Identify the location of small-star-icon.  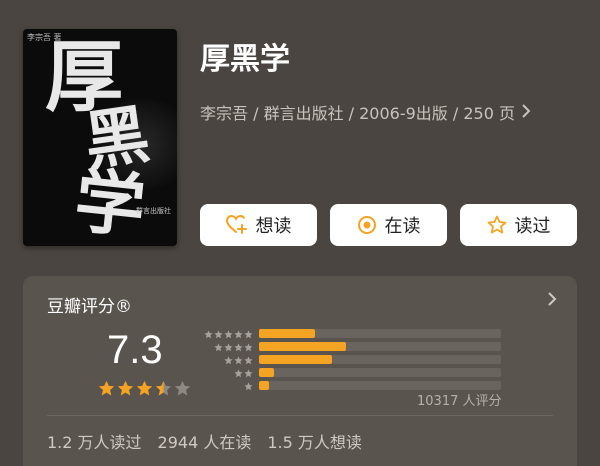
(248, 385).